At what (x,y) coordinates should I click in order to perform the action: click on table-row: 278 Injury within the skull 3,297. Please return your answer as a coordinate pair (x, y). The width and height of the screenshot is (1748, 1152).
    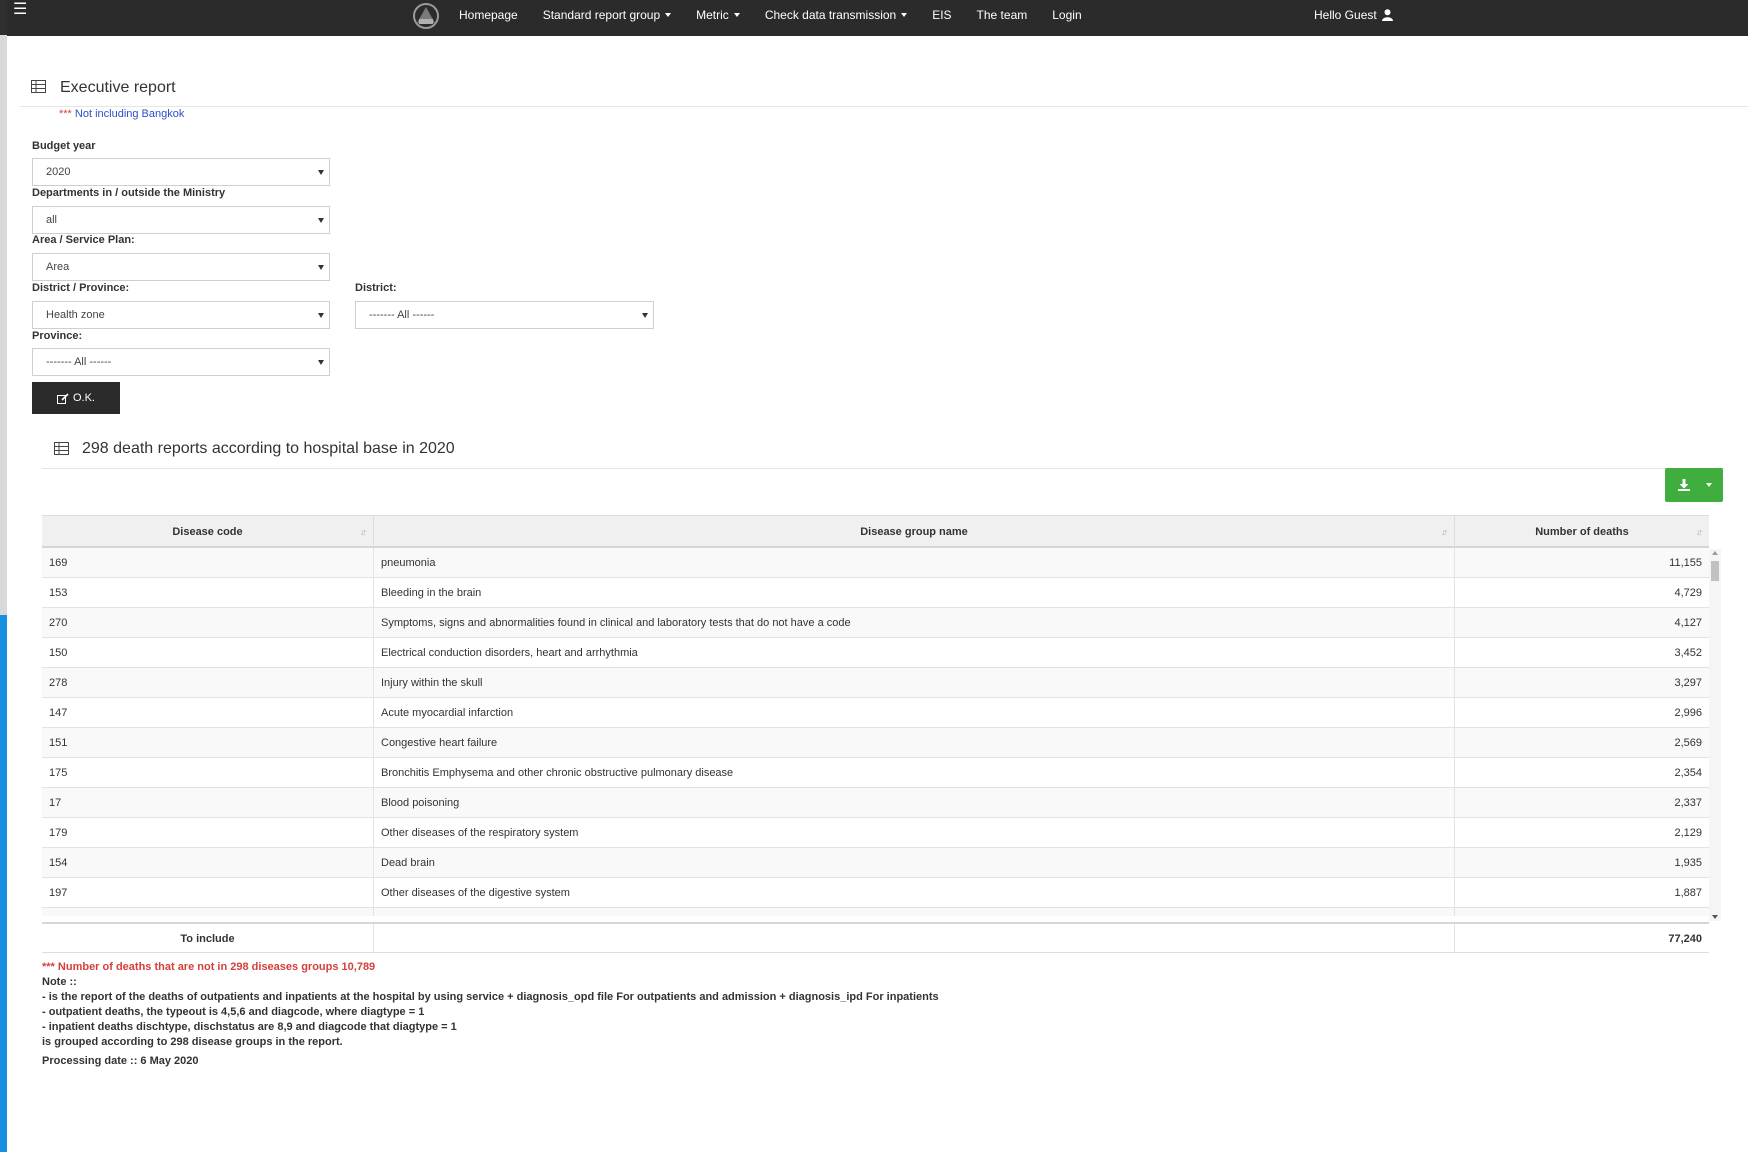
    Looking at the image, I should click on (875, 683).